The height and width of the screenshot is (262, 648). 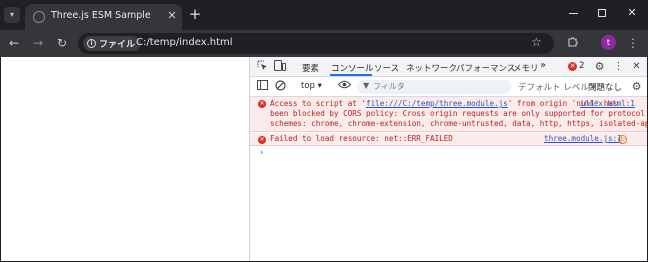 I want to click on devtools-close-icon: ✕, so click(x=636, y=66).